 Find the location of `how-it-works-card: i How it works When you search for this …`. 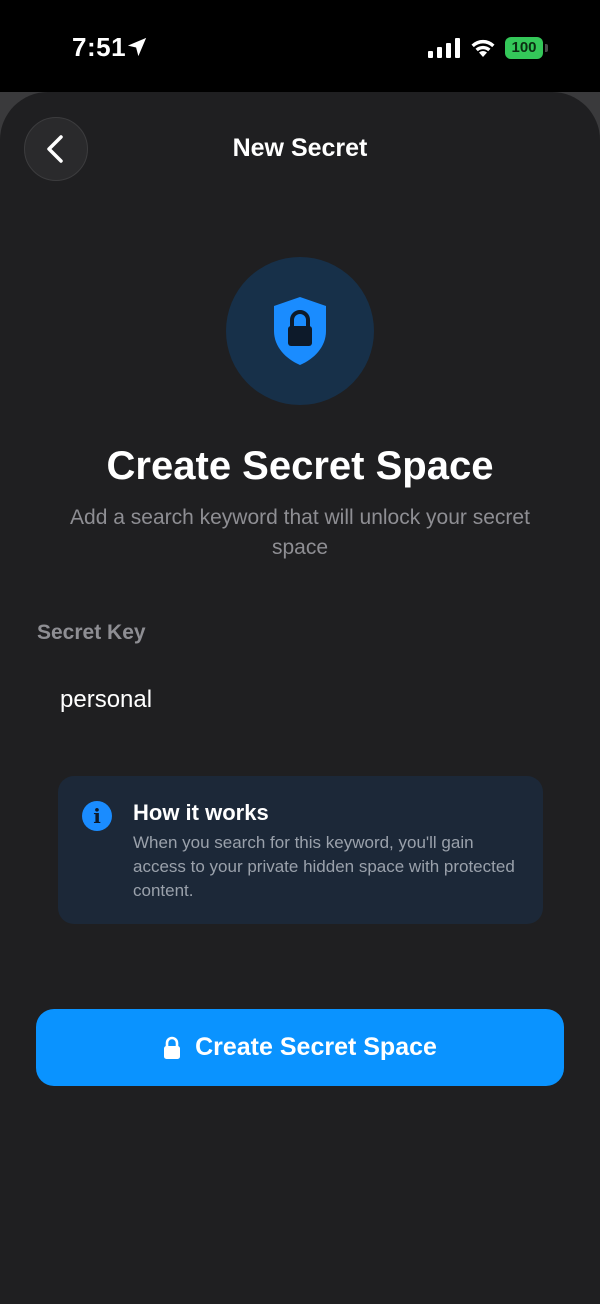

how-it-works-card: i How it works When you search for this … is located at coordinates (300, 850).